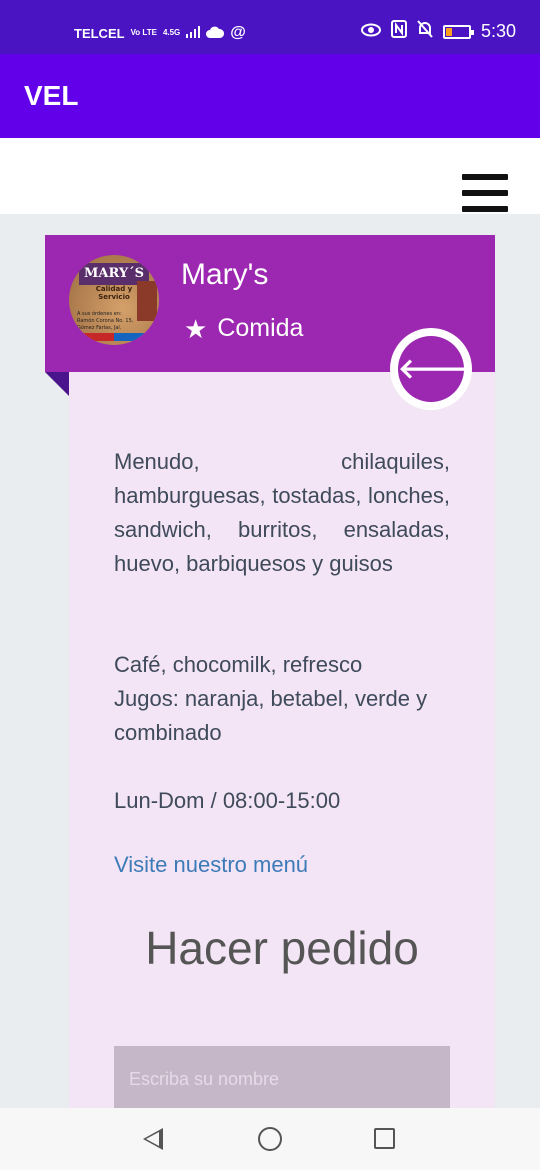 This screenshot has height=1170, width=540. What do you see at coordinates (270, 27) in the screenshot?
I see `status-bar: TELCEL Vo LTE 4.5G @ 5:30` at bounding box center [270, 27].